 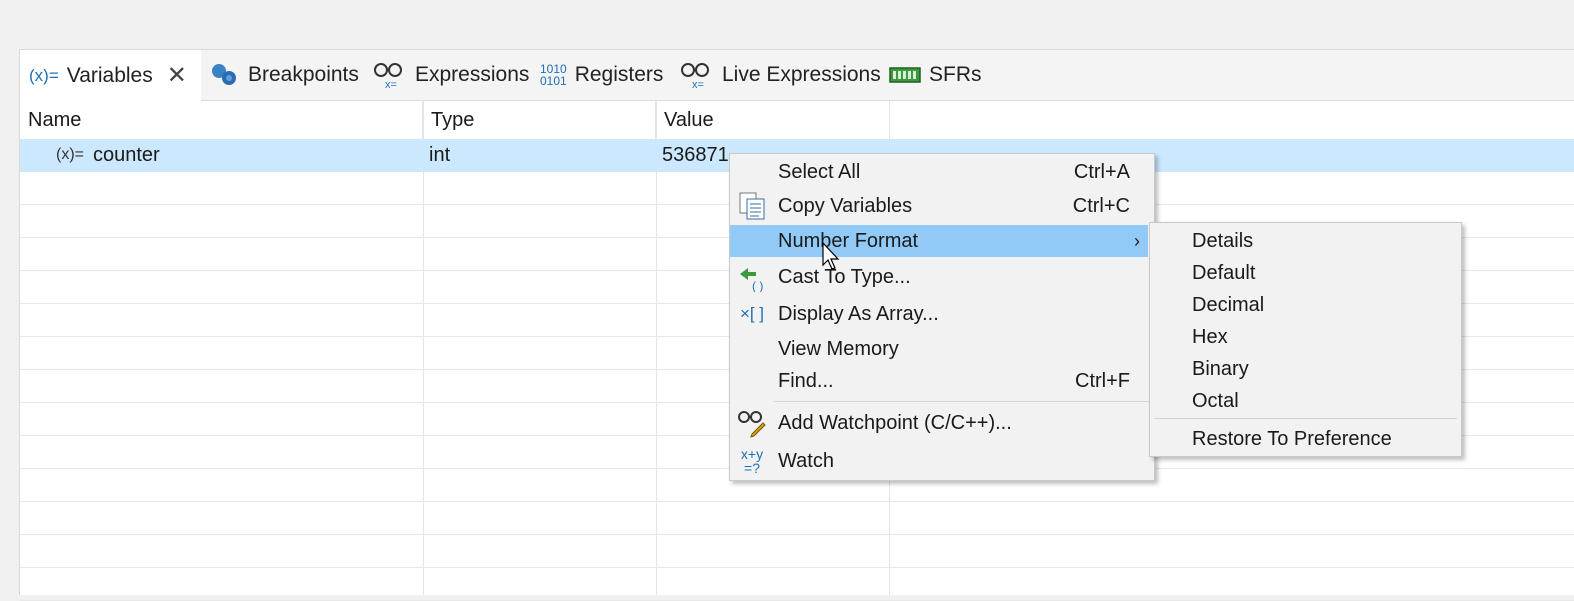 I want to click on close-icon: ✕, so click(x=177, y=75).